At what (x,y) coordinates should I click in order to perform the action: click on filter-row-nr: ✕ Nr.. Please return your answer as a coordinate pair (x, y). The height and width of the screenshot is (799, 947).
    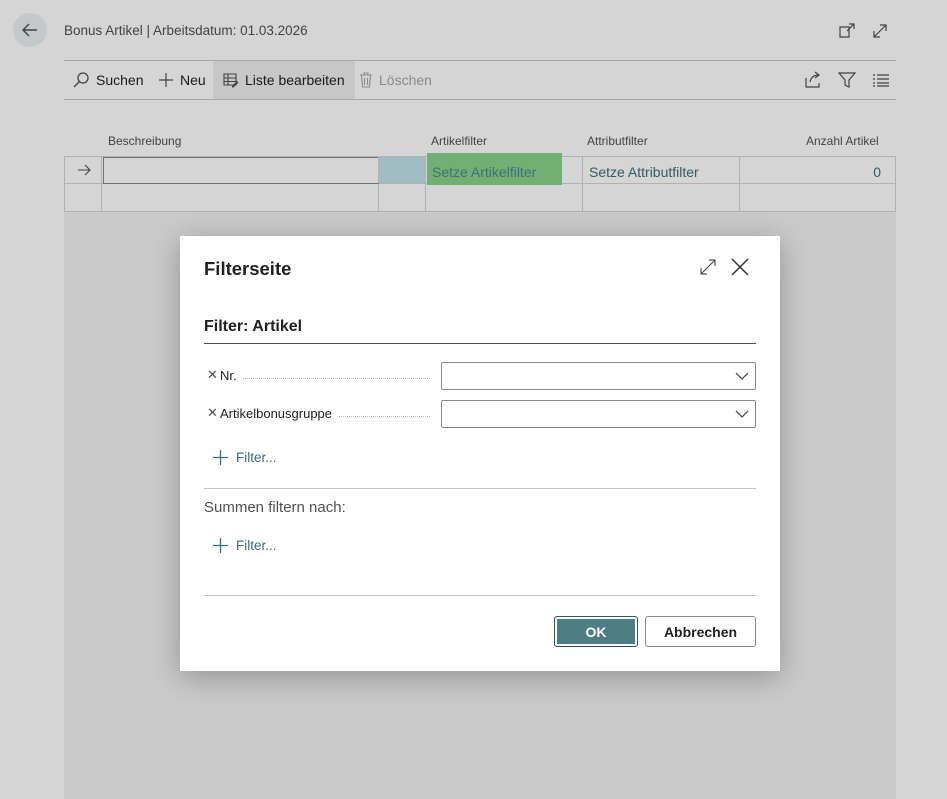
    Looking at the image, I should click on (480, 376).